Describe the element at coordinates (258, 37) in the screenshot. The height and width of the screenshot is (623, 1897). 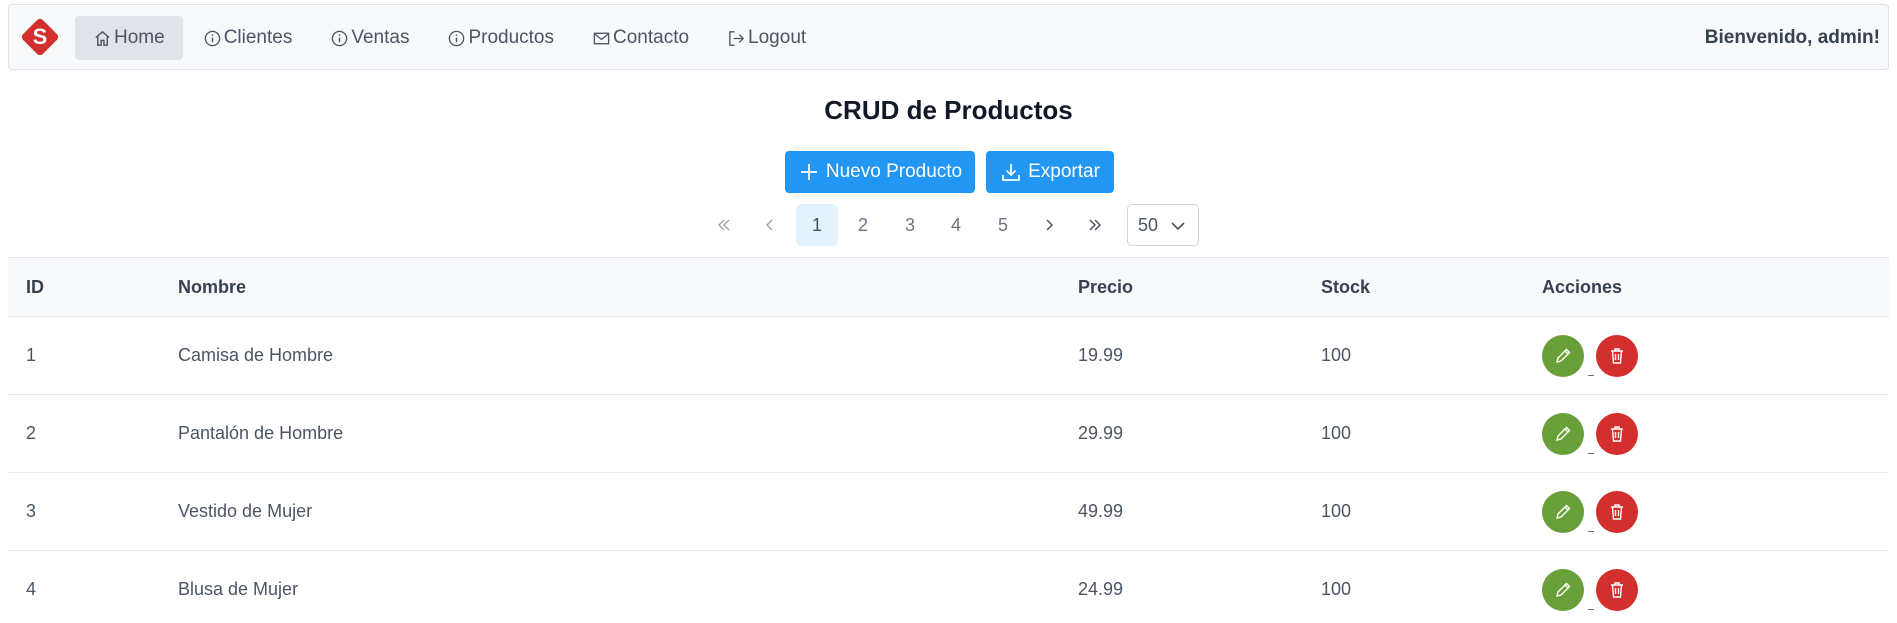
I see `nav-item-label: Clientes` at that location.